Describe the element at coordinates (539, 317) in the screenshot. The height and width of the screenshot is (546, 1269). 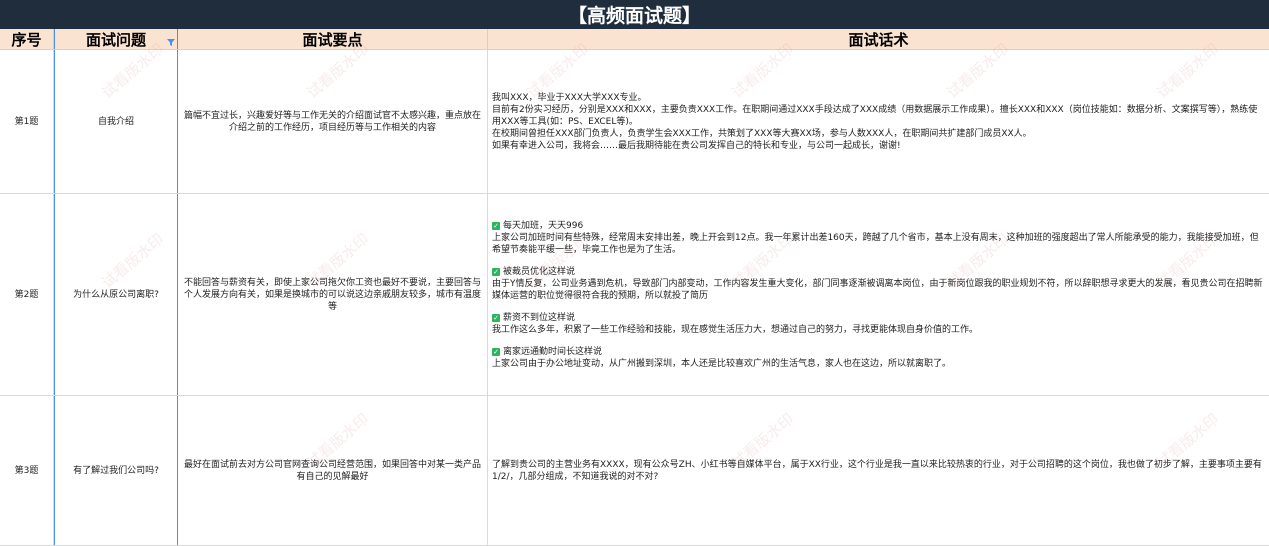
I see `item-heading-text: 薪资不到位这样说` at that location.